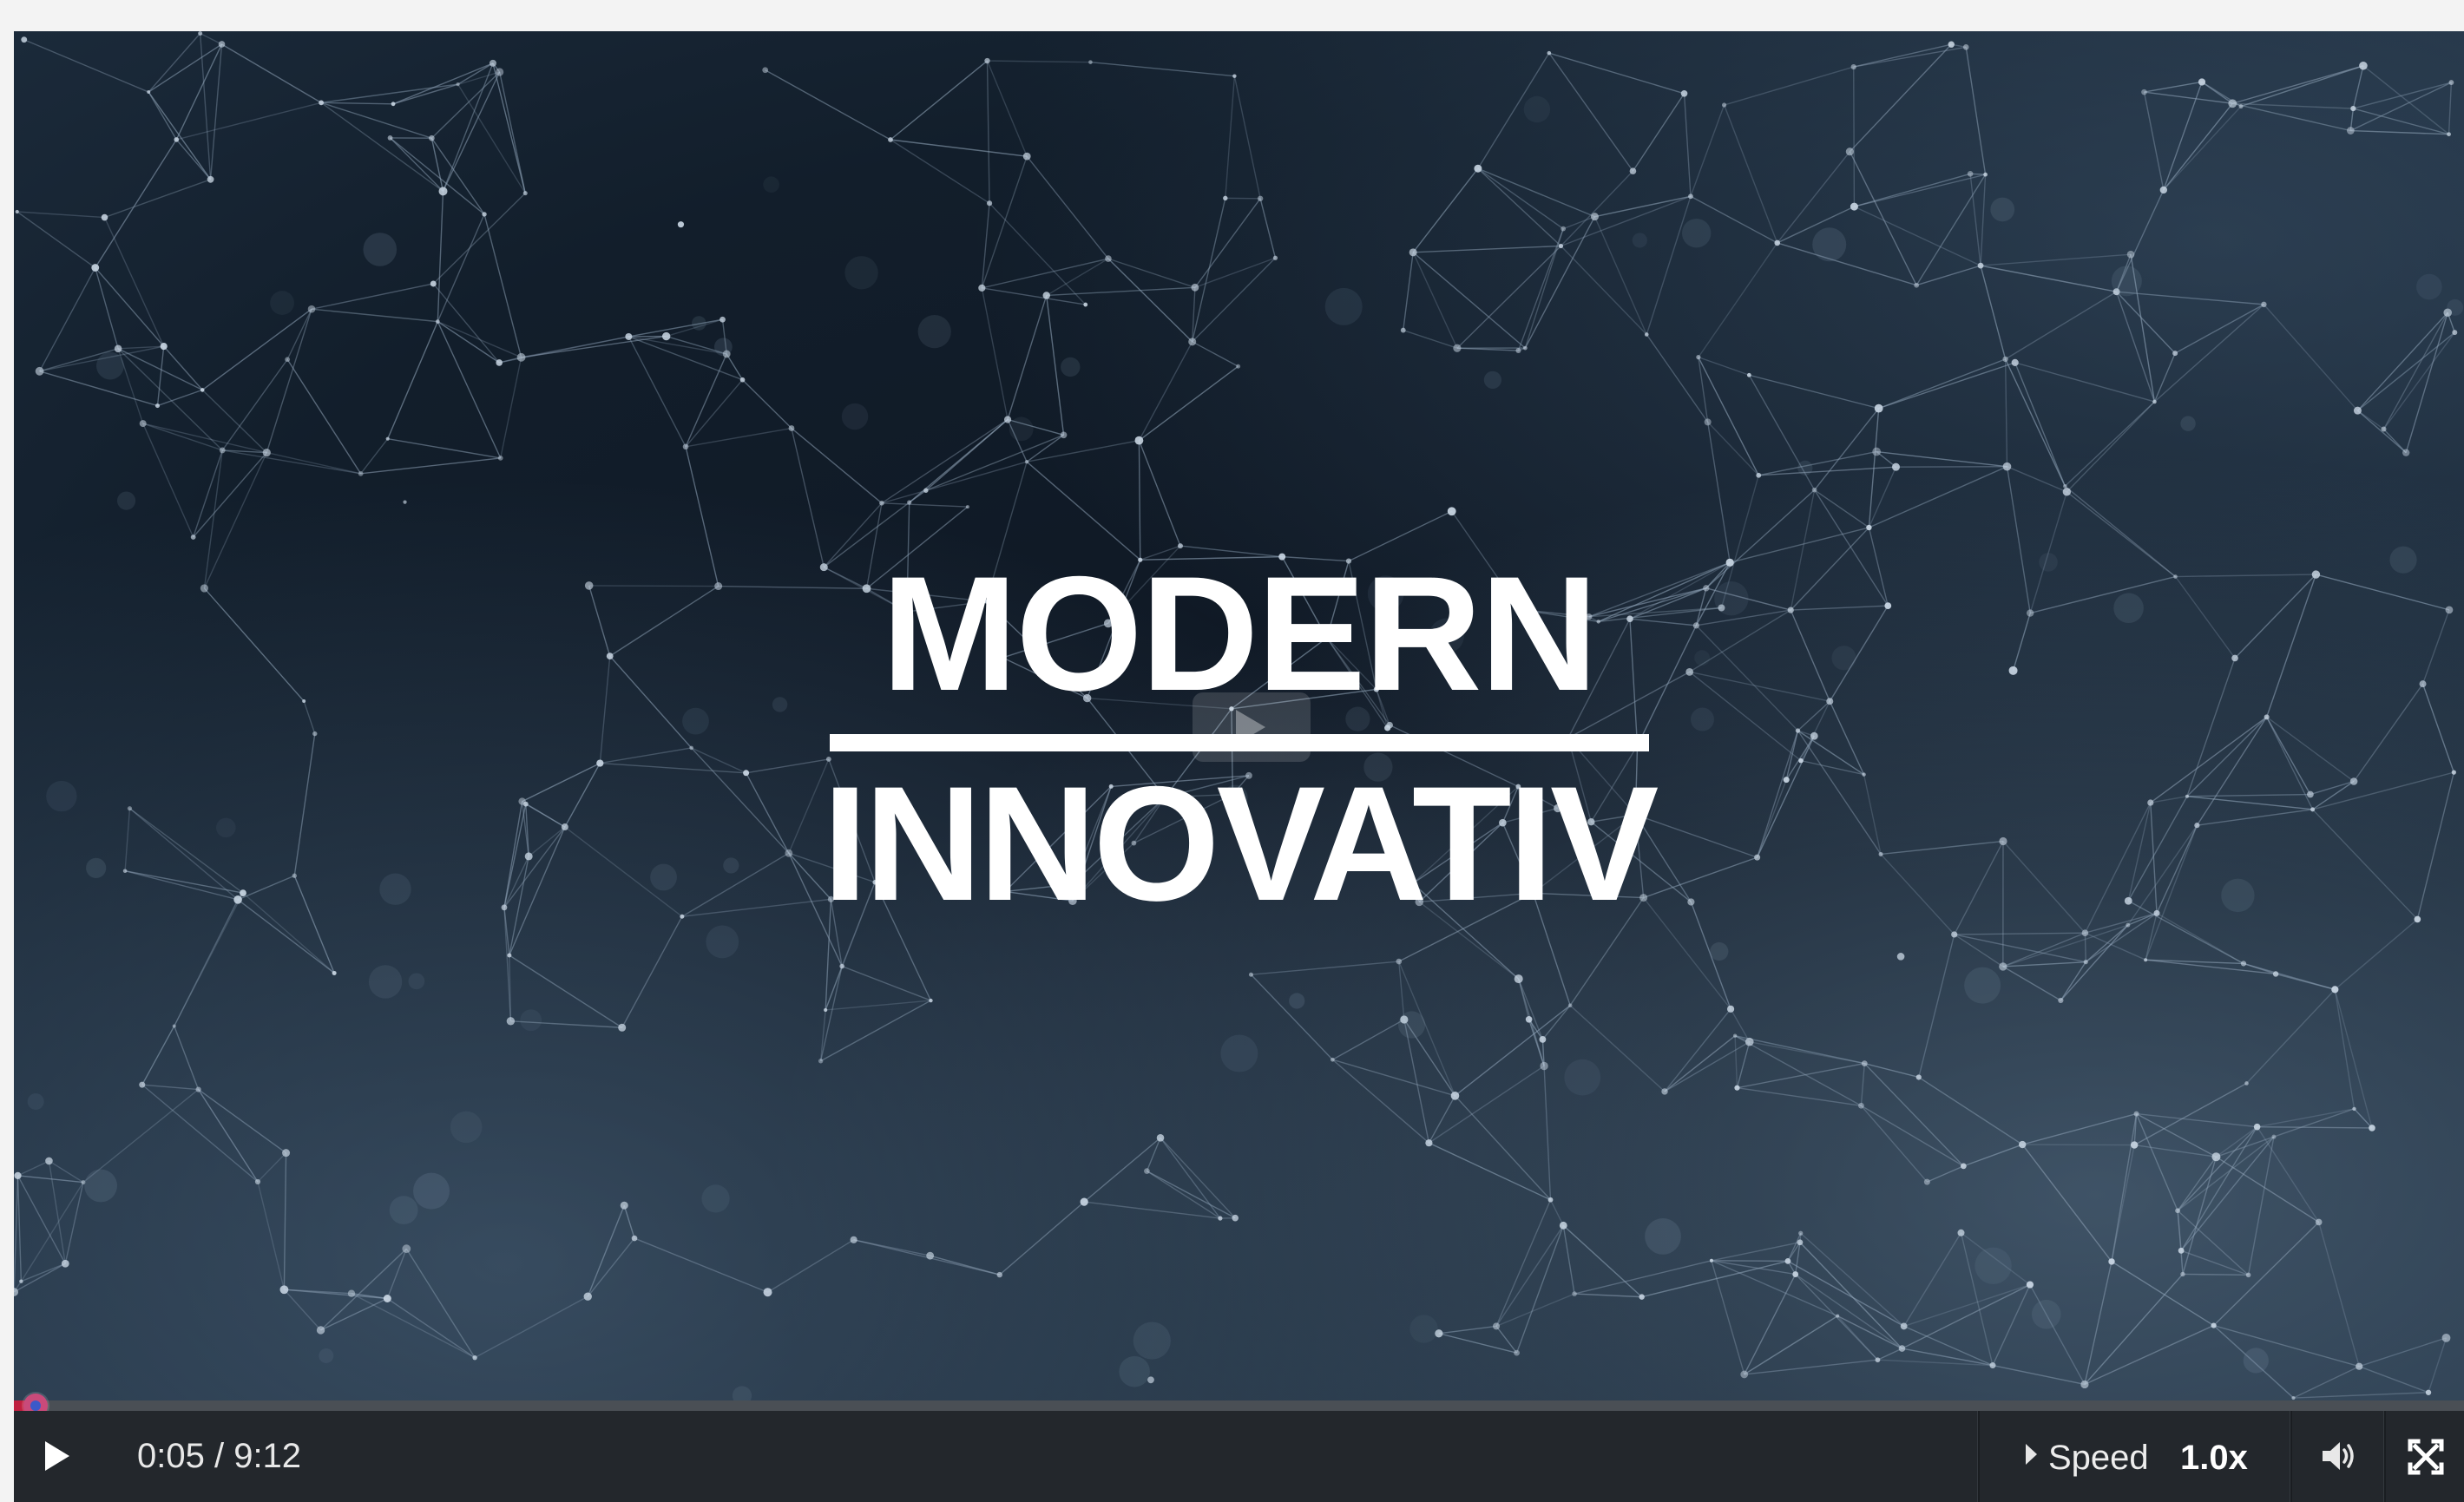 The width and height of the screenshot is (2464, 1502). I want to click on control-bar: 0:05 / 9:12 Speed 1.0x, so click(1239, 1456).